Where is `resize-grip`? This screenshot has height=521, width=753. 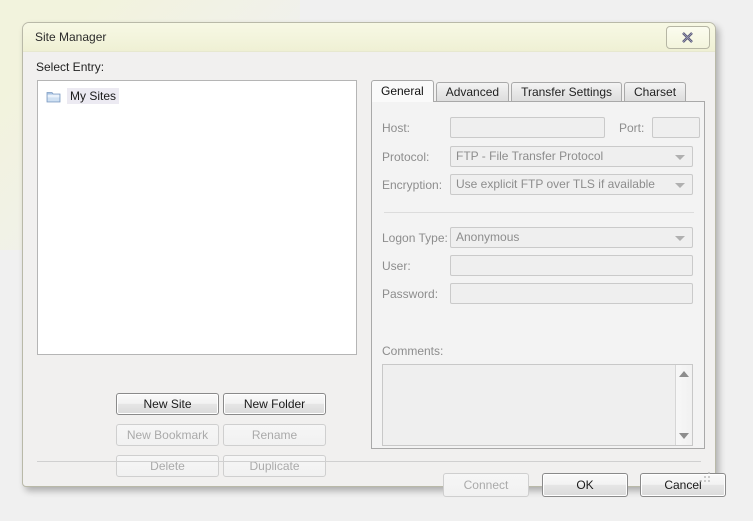 resize-grip is located at coordinates (704, 476).